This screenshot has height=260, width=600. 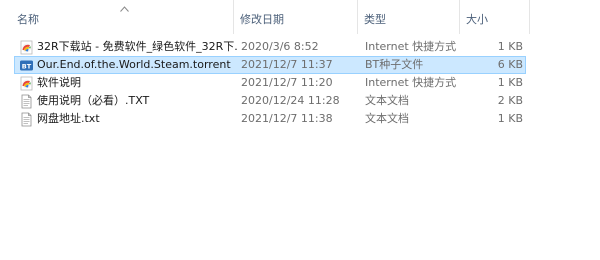 I want to click on file-row: 网盘地址.txt 2021/12/7 11:38 文本文档 1 KB, so click(x=270, y=119).